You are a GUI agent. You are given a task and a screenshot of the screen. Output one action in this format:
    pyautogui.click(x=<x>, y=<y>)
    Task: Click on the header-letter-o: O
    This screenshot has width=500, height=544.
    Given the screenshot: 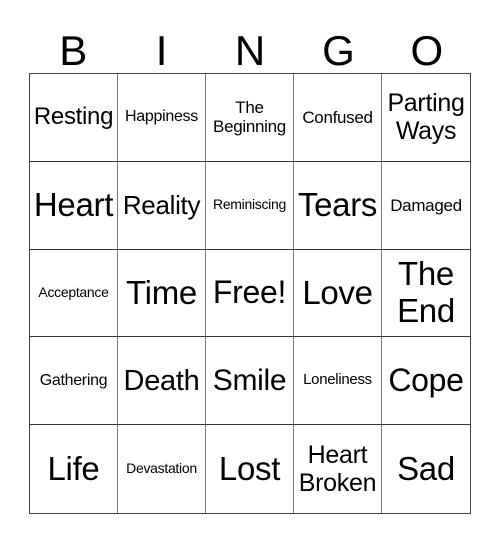 What is the action you would take?
    pyautogui.click(x=427, y=50)
    